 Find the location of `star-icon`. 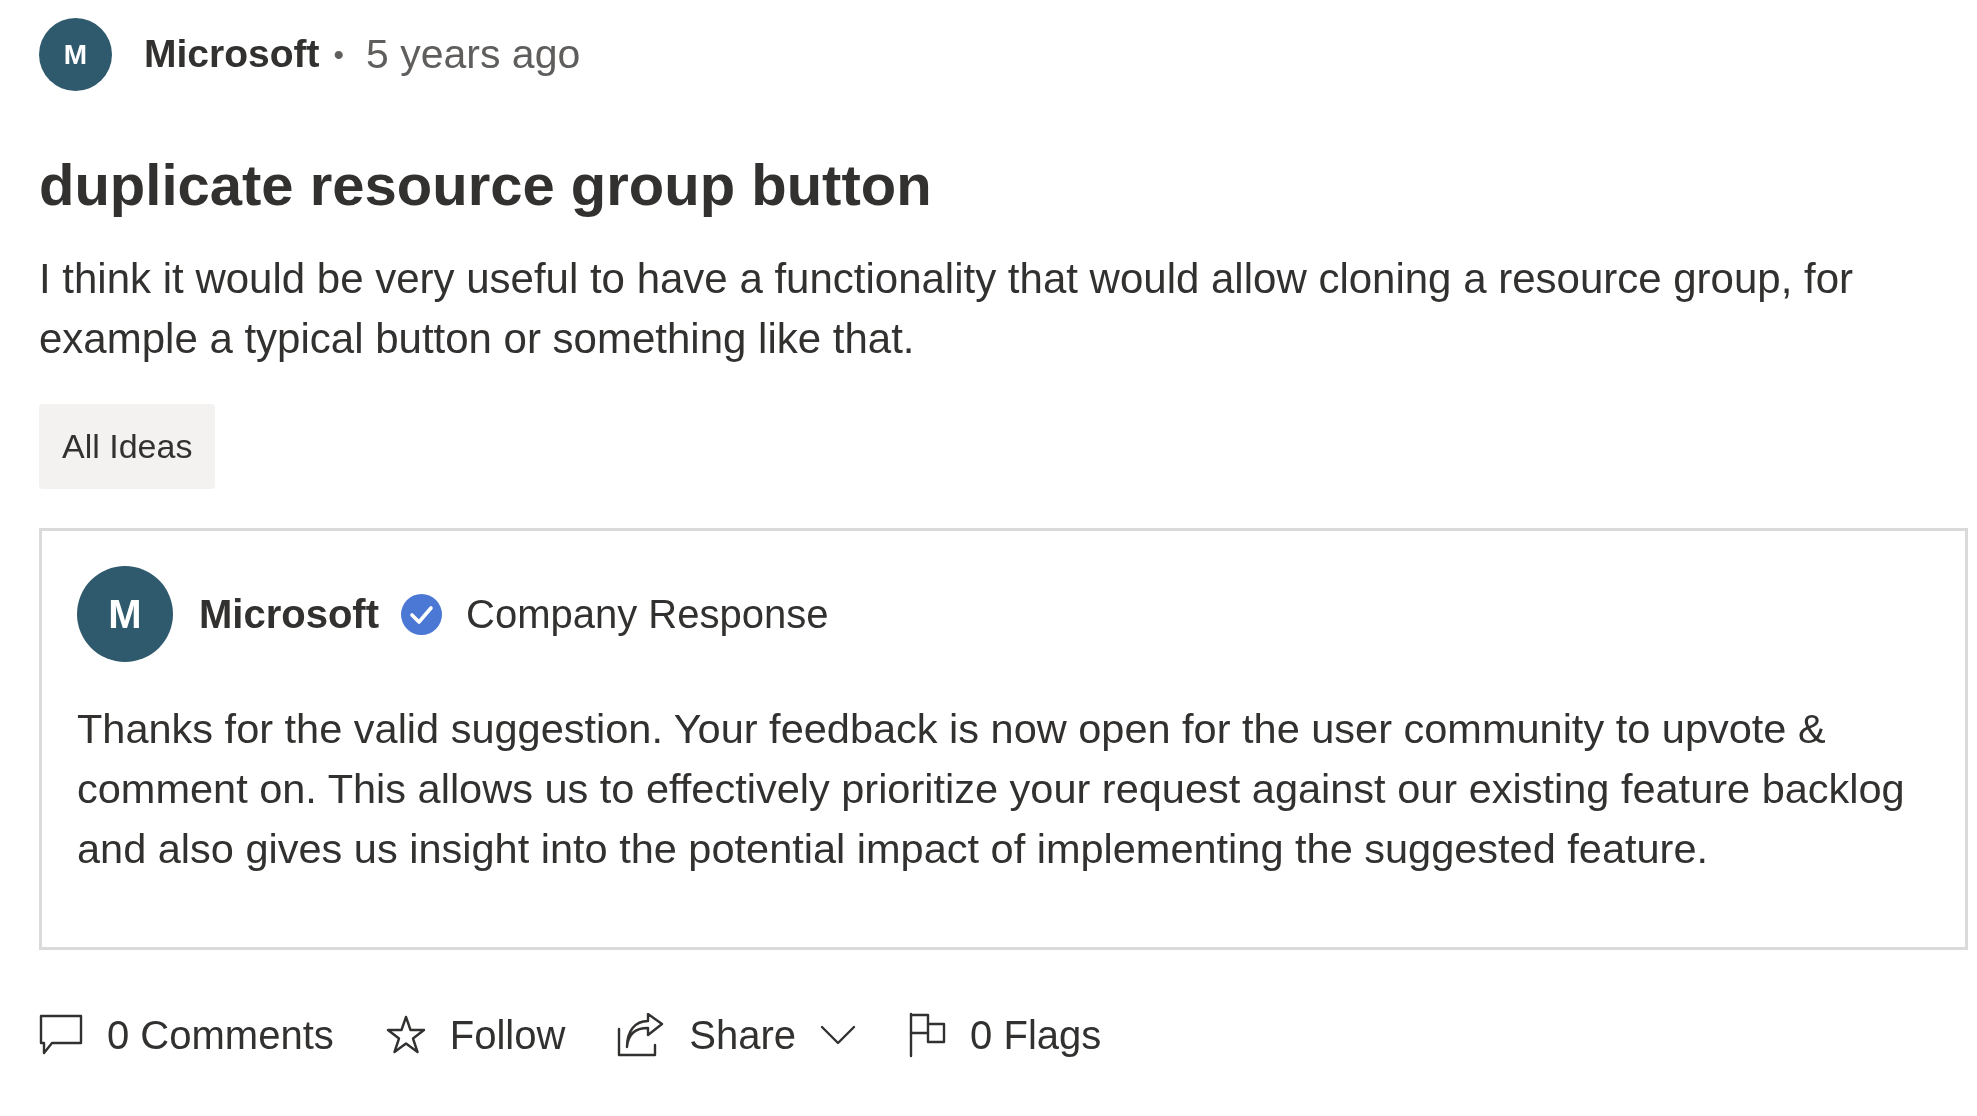

star-icon is located at coordinates (405, 1035).